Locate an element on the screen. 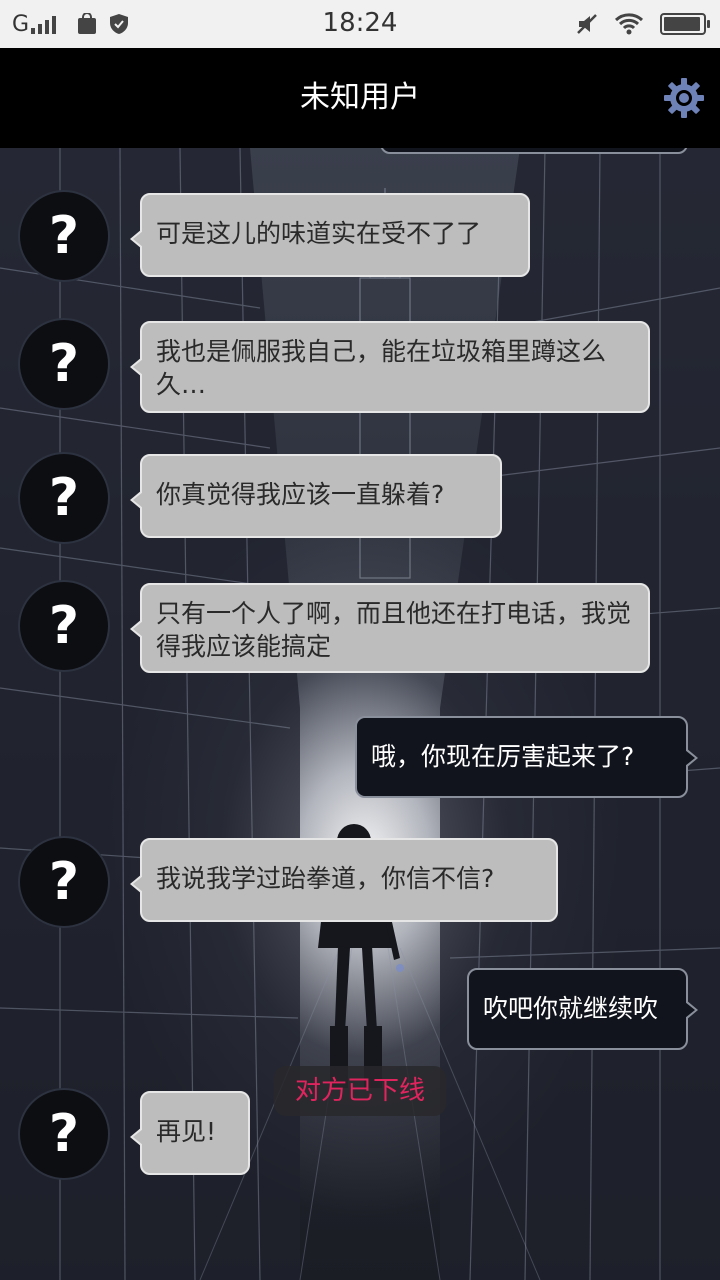  battery-icon is located at coordinates (685, 24).